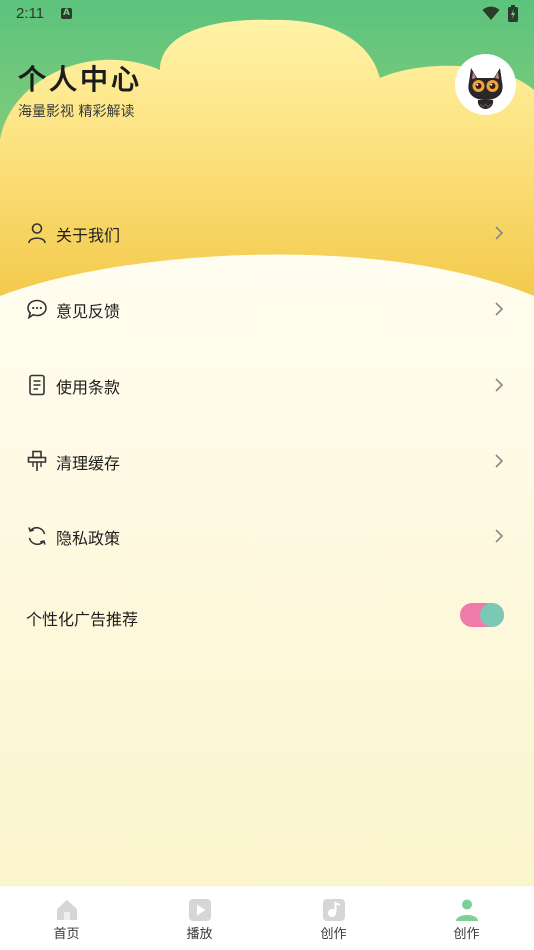 The height and width of the screenshot is (950, 534). What do you see at coordinates (334, 910) in the screenshot?
I see `create-icon` at bounding box center [334, 910].